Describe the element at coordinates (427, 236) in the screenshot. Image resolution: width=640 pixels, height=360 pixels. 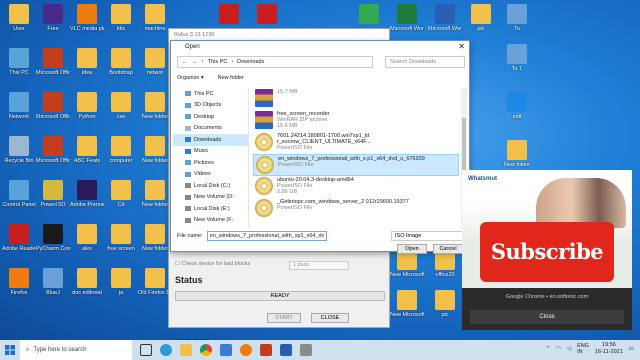
I see `file-type-select: ISO Image` at that location.